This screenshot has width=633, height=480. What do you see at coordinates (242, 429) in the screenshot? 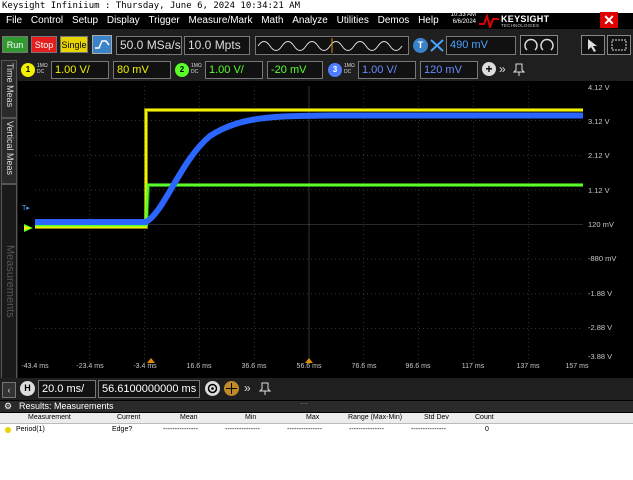
I see `min-value: ---------------` at bounding box center [242, 429].